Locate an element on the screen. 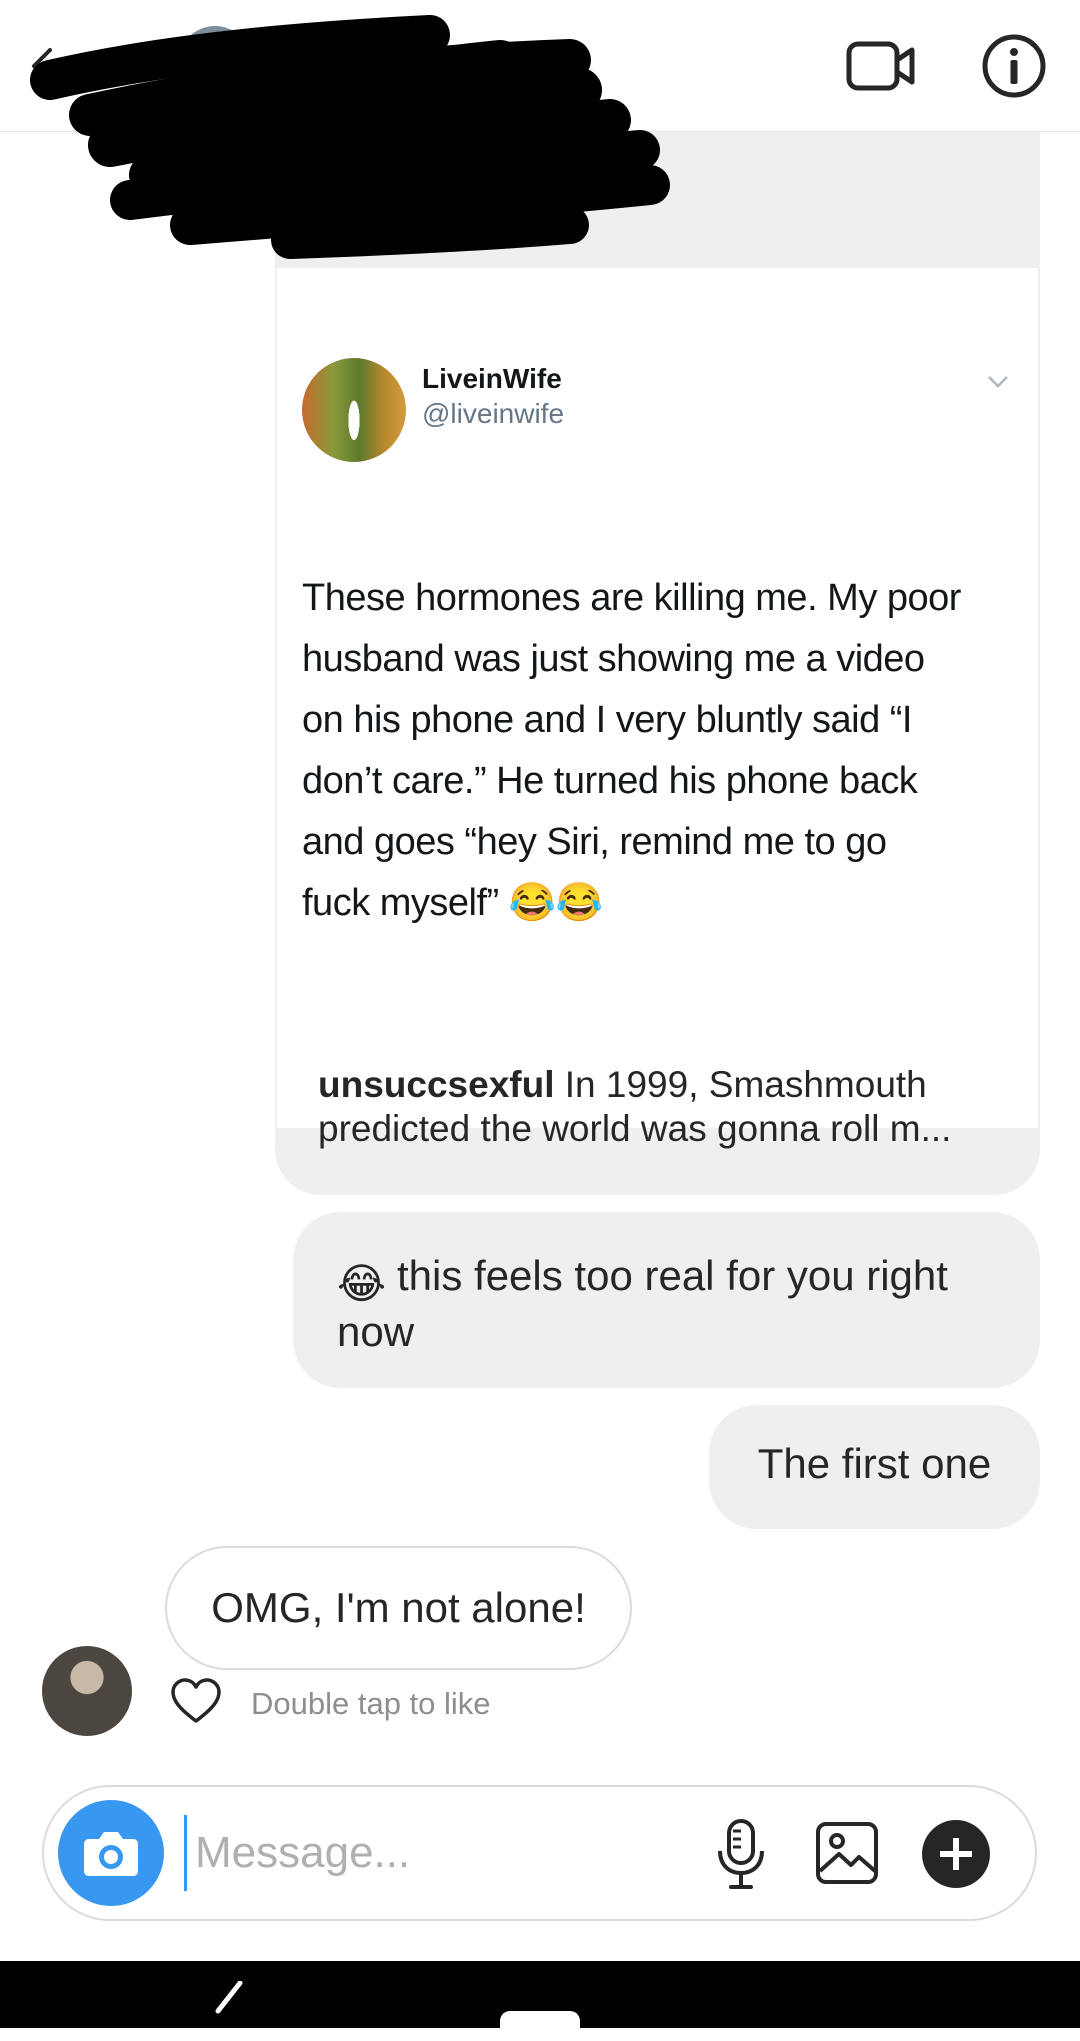 The image size is (1080, 2041). camera-icon is located at coordinates (111, 1854).